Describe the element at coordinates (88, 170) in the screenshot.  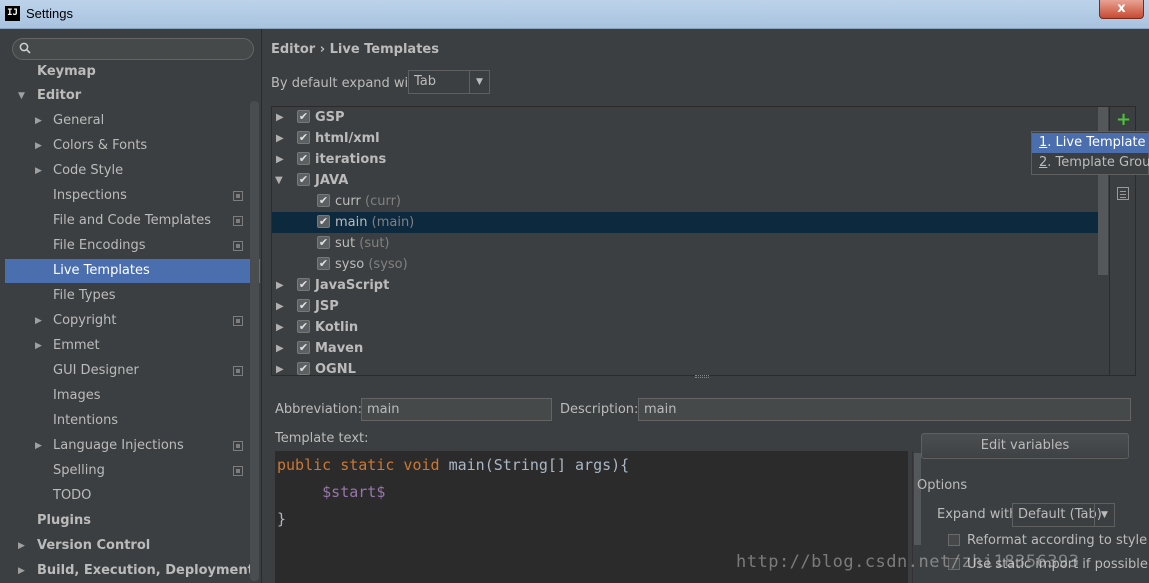
I see `sidebar-item-label: Code Style` at that location.